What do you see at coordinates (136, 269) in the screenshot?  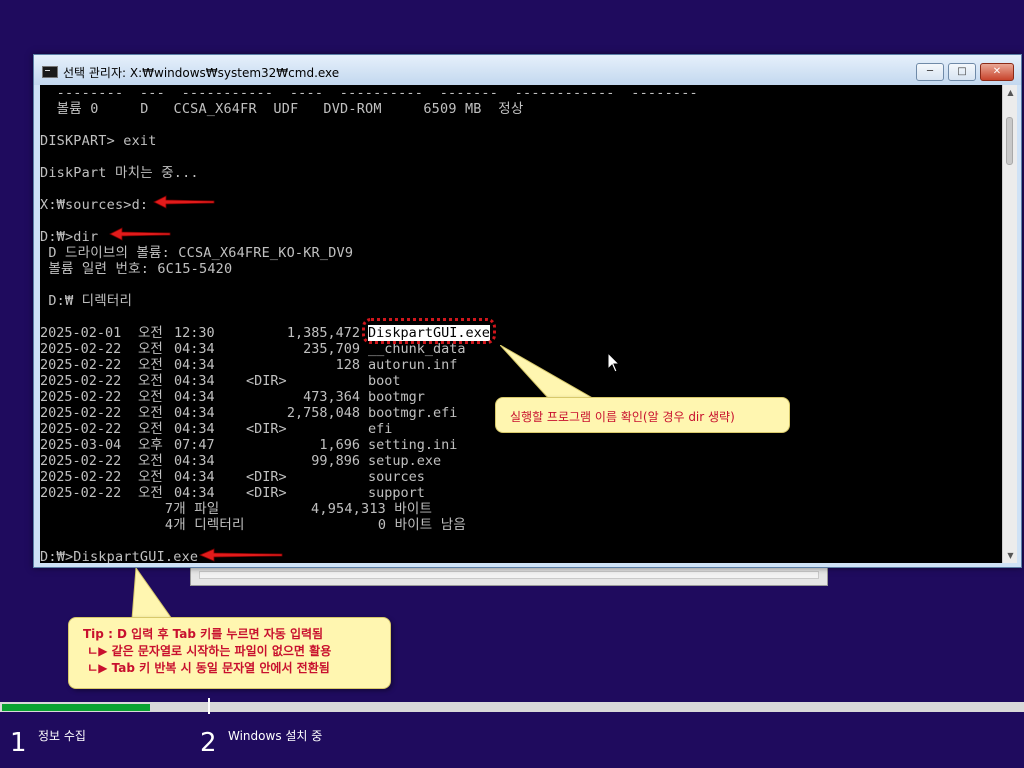 I see `console-line: 볼륨 일련 번호: 6C15-5420` at bounding box center [136, 269].